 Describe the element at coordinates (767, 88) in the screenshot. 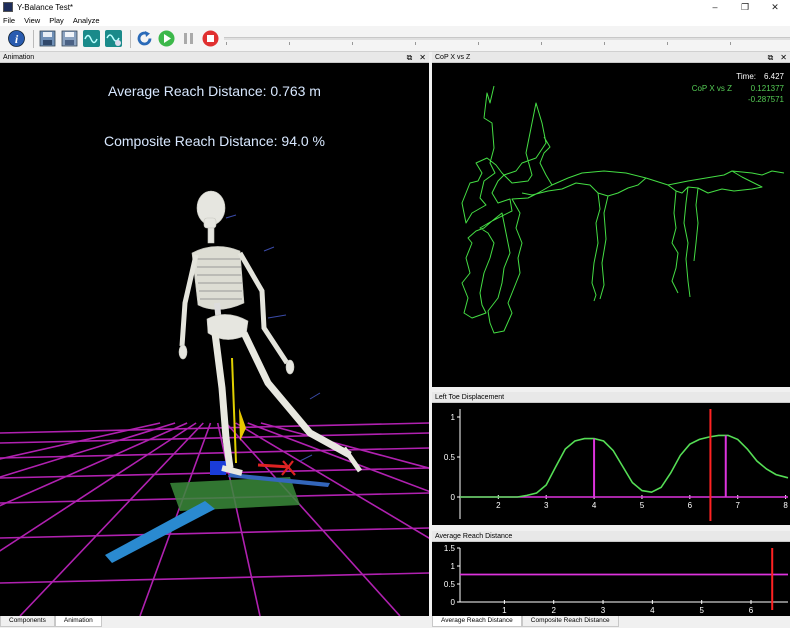

I see `cop-x-value: 0.121377` at that location.